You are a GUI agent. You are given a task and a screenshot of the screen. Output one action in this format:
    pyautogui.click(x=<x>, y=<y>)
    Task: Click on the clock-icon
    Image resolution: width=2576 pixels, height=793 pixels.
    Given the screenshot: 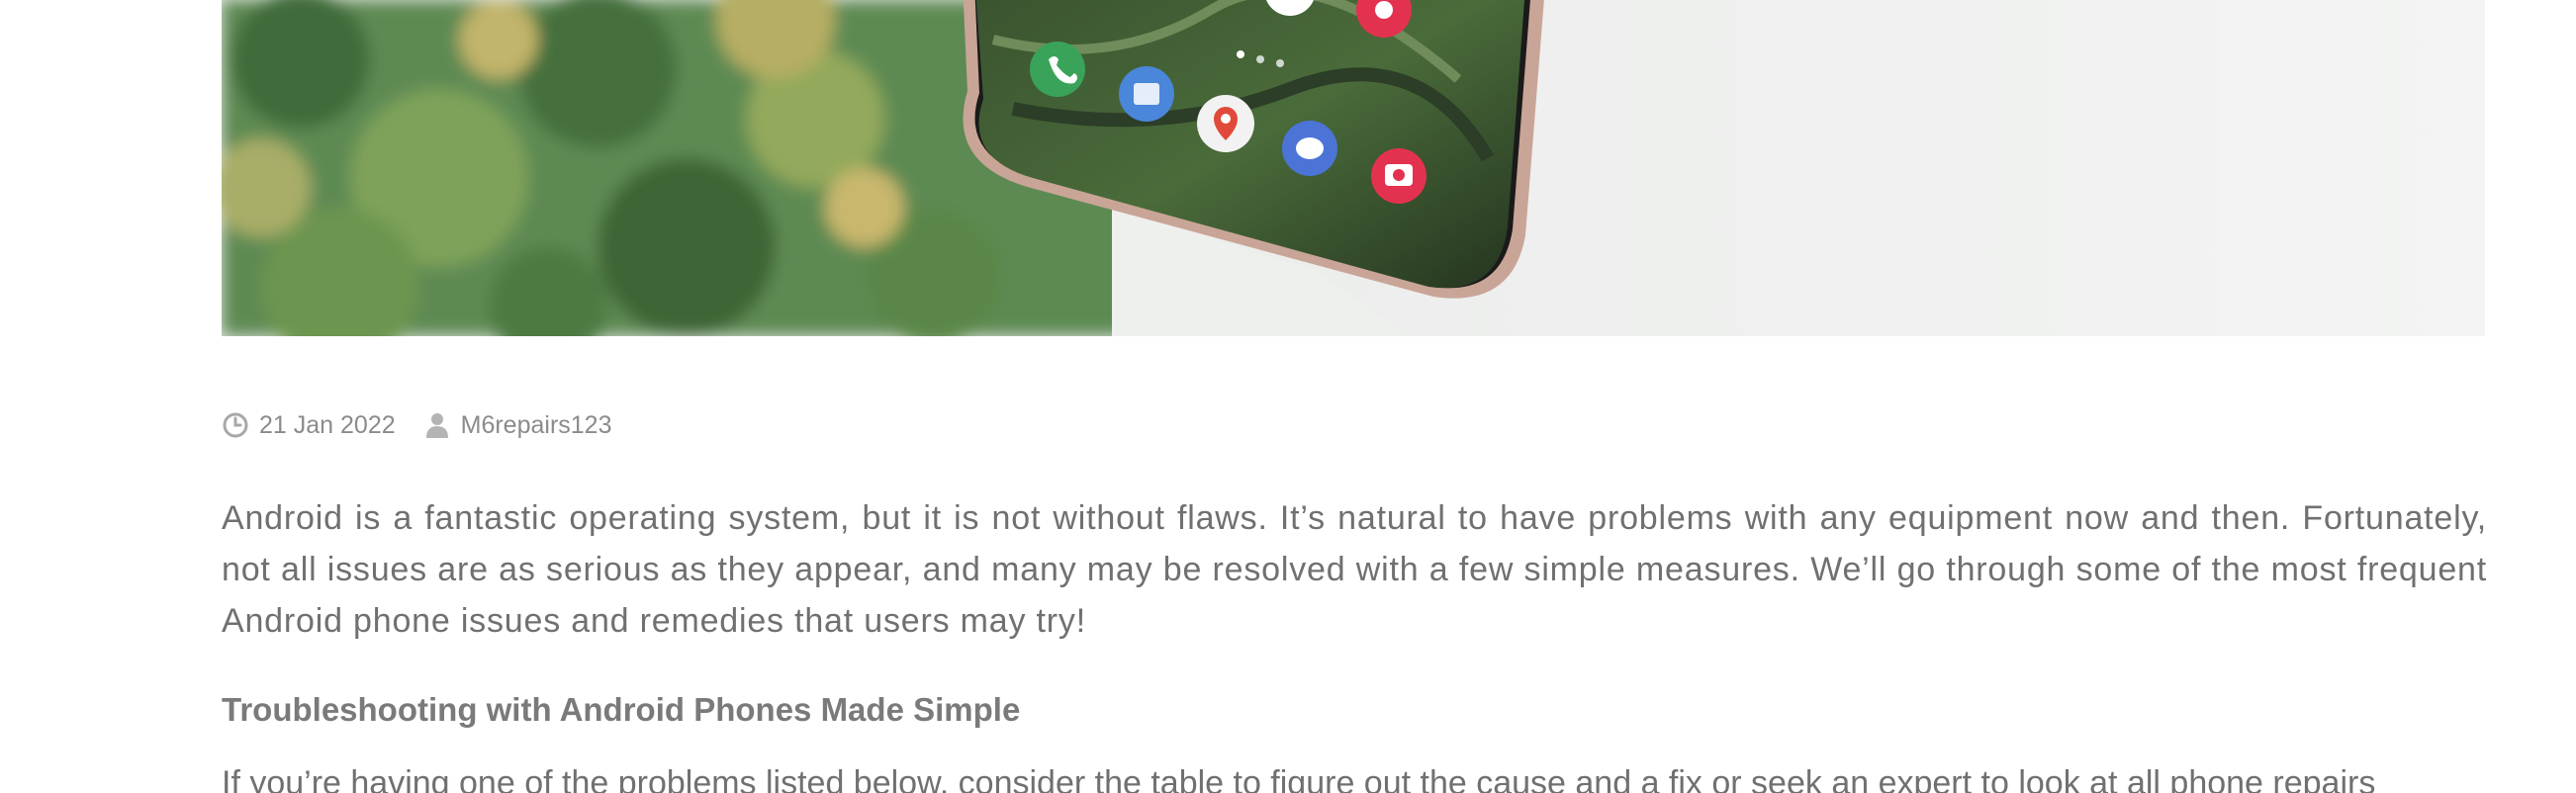 What is the action you would take?
    pyautogui.click(x=235, y=425)
    